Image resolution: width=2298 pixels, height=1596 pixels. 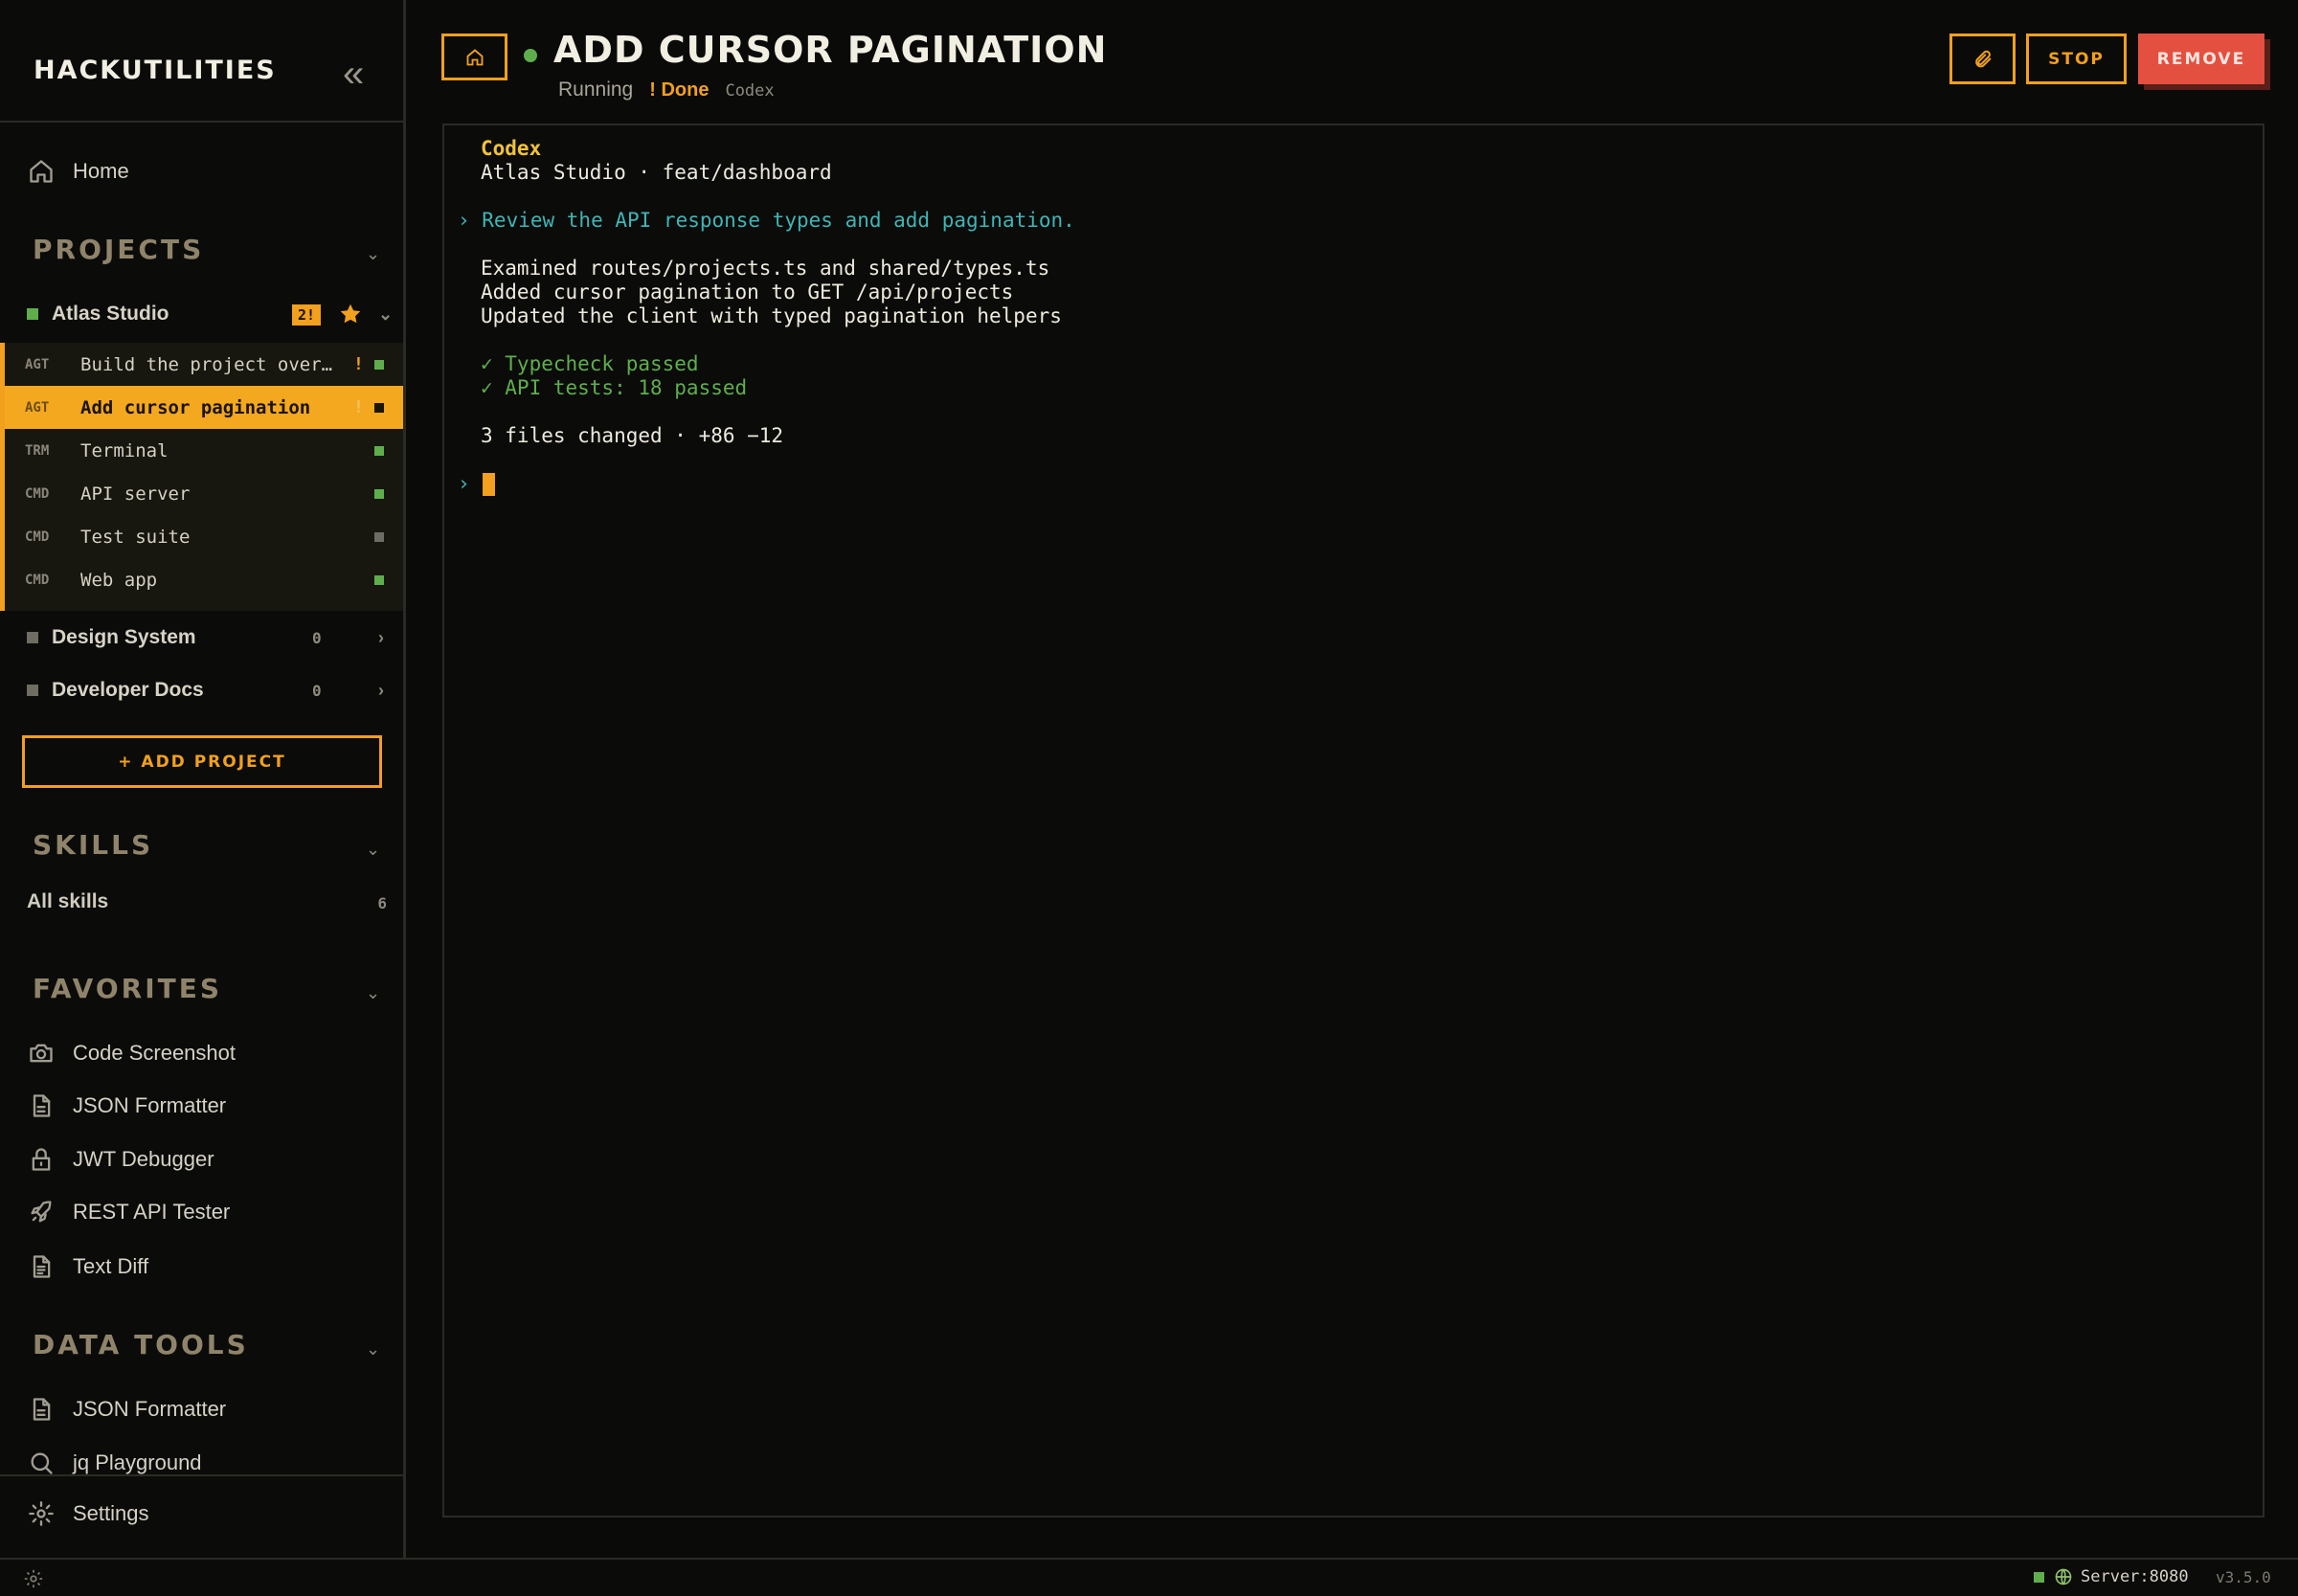 What do you see at coordinates (656, 172) in the screenshot?
I see `terminal-context: Atlas Studio · feat/dashboard` at bounding box center [656, 172].